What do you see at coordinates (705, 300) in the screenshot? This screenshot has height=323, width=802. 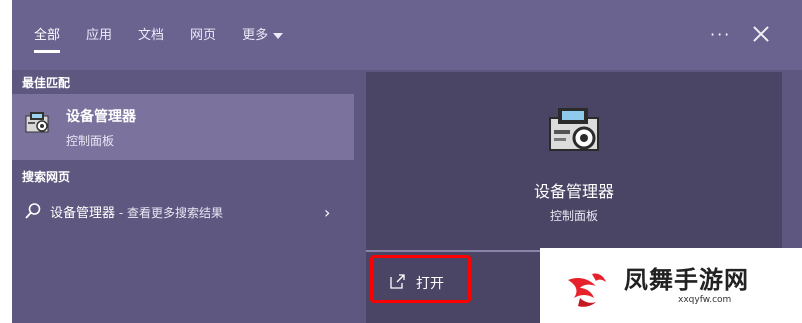 I see `watermark-url: xxqyfw.com` at bounding box center [705, 300].